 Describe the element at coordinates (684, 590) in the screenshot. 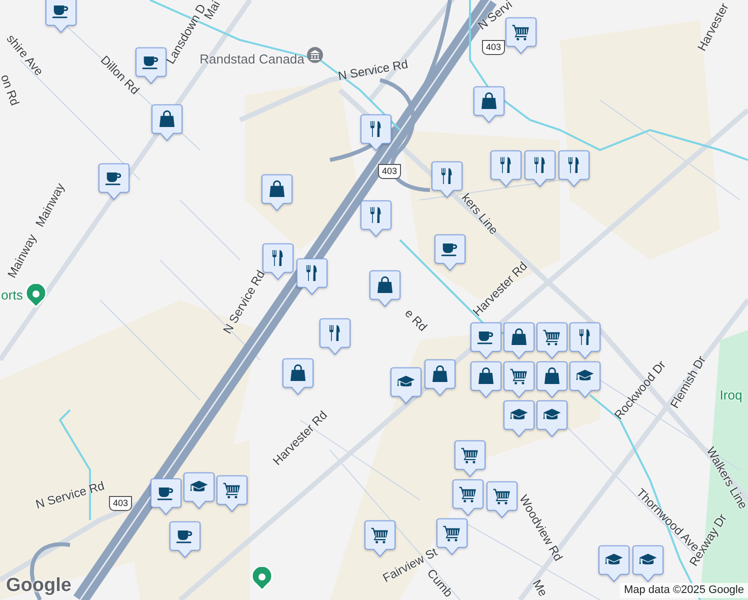

I see `attribution-text: Map data ©2025 Google` at that location.